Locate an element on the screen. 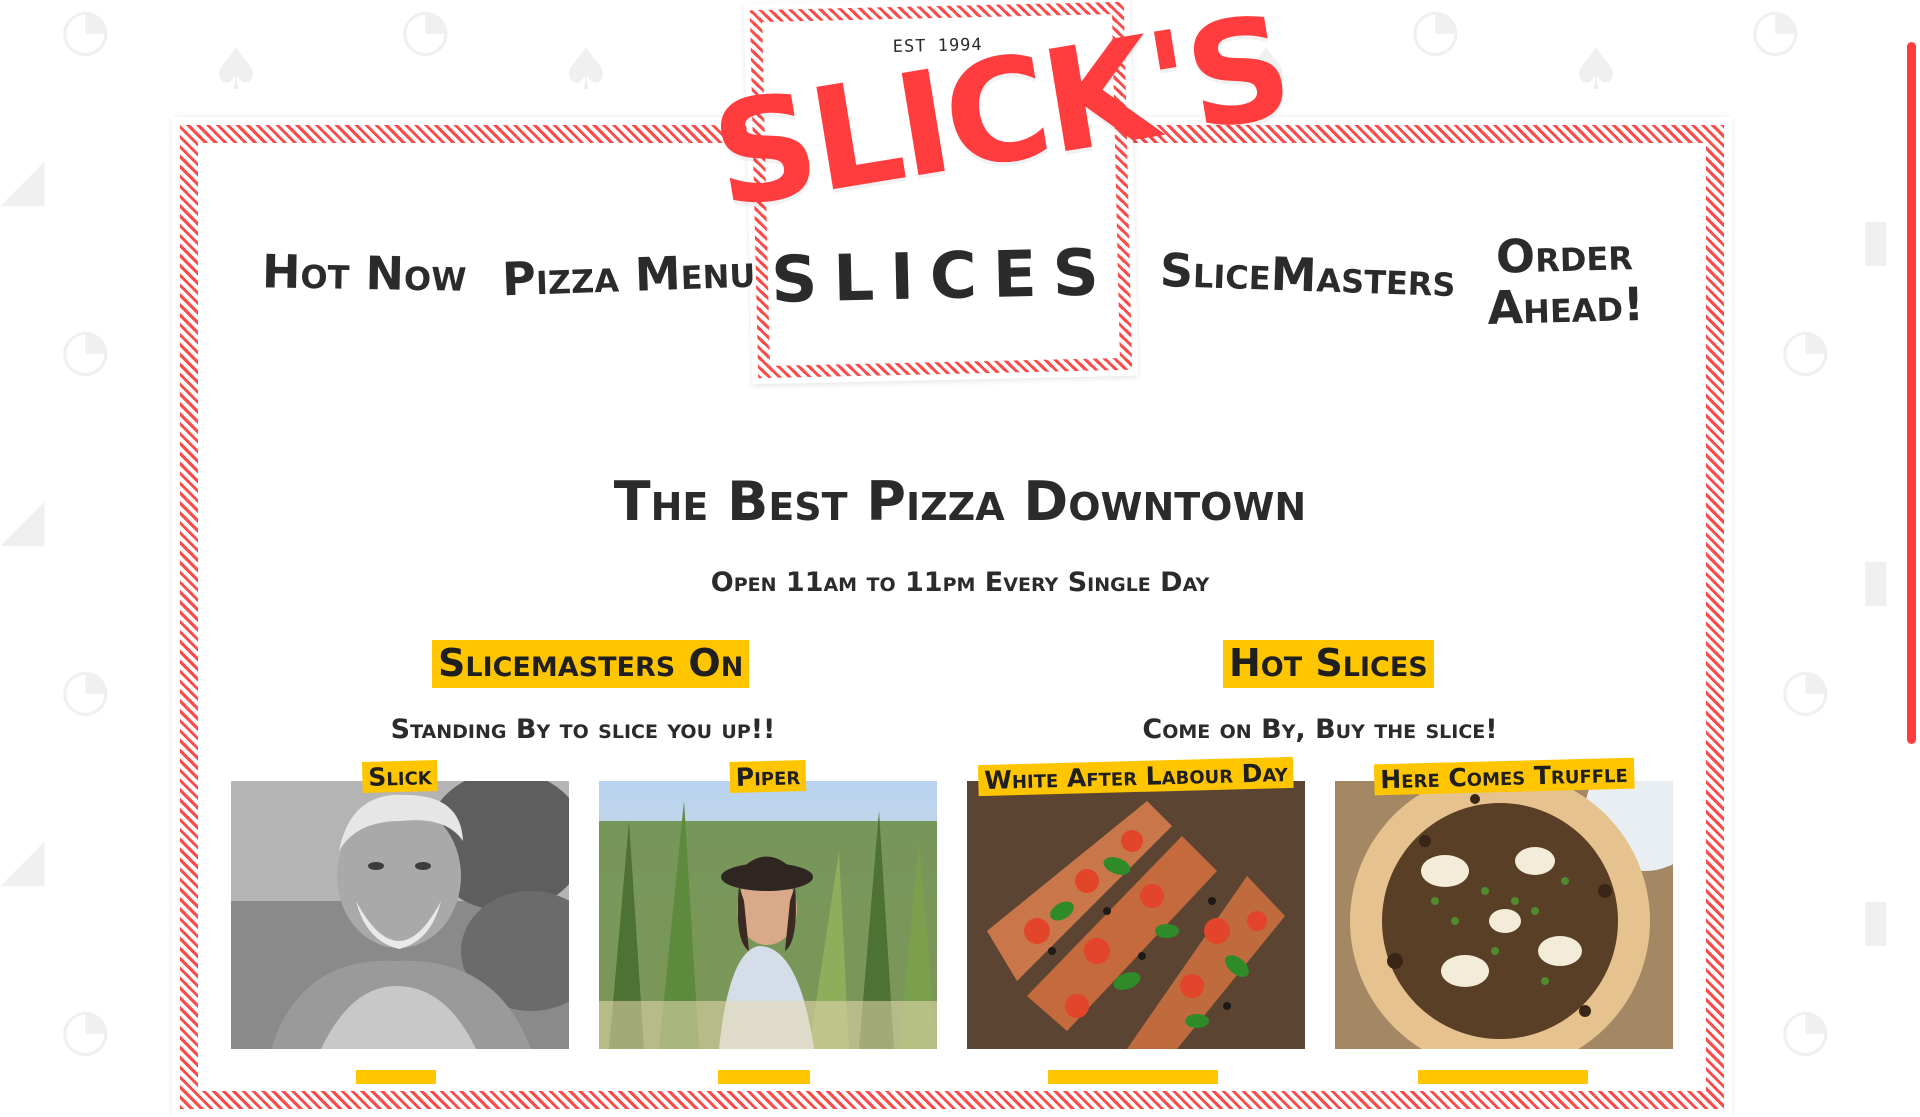  logo-subtitle: SLICES is located at coordinates (943, 277).